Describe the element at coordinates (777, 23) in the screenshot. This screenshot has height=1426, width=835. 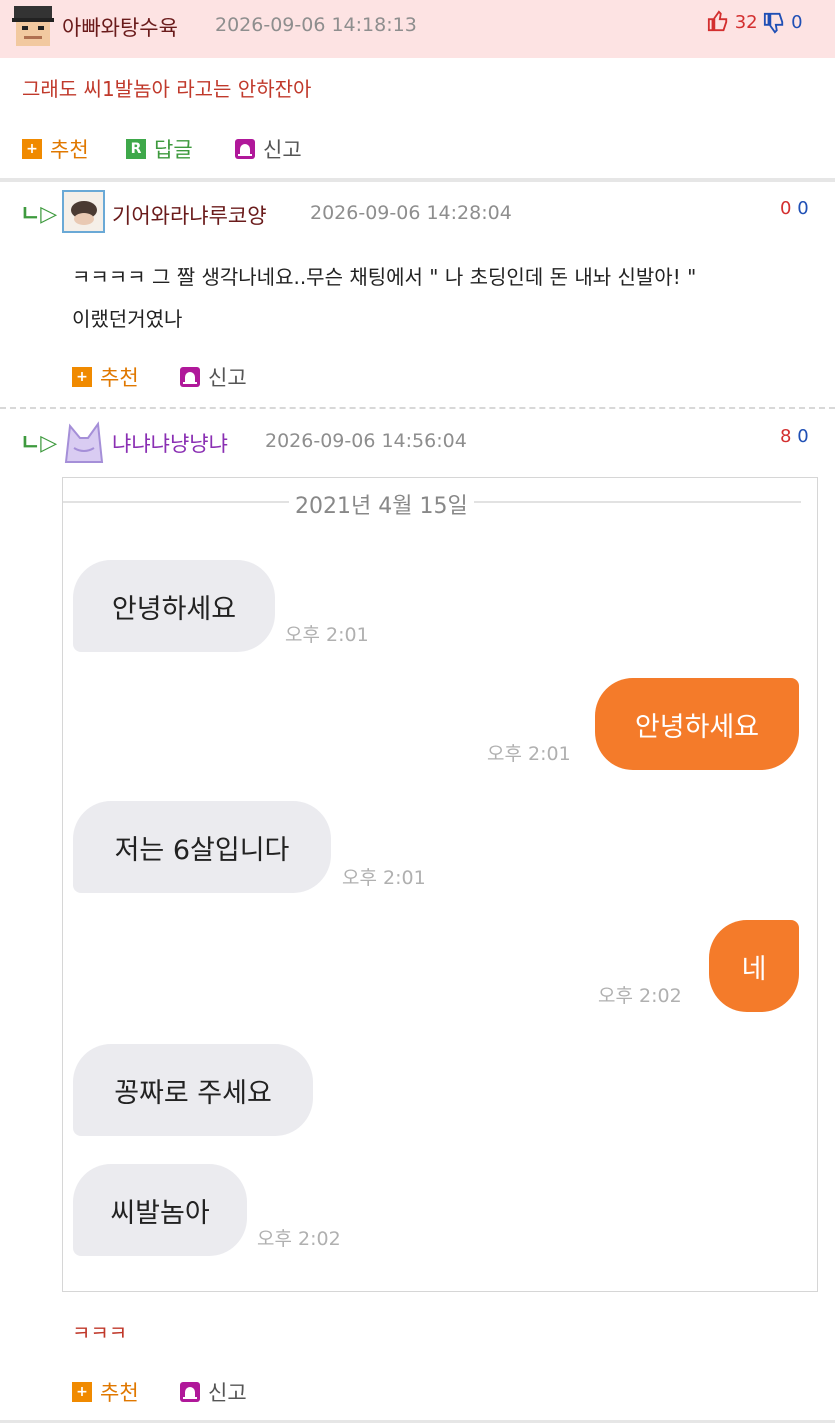
I see `thumbs-down-icon` at that location.